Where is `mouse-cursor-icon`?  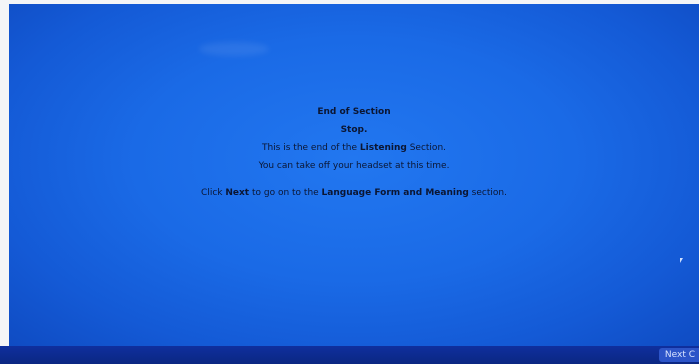
mouse-cursor-icon is located at coordinates (681, 260).